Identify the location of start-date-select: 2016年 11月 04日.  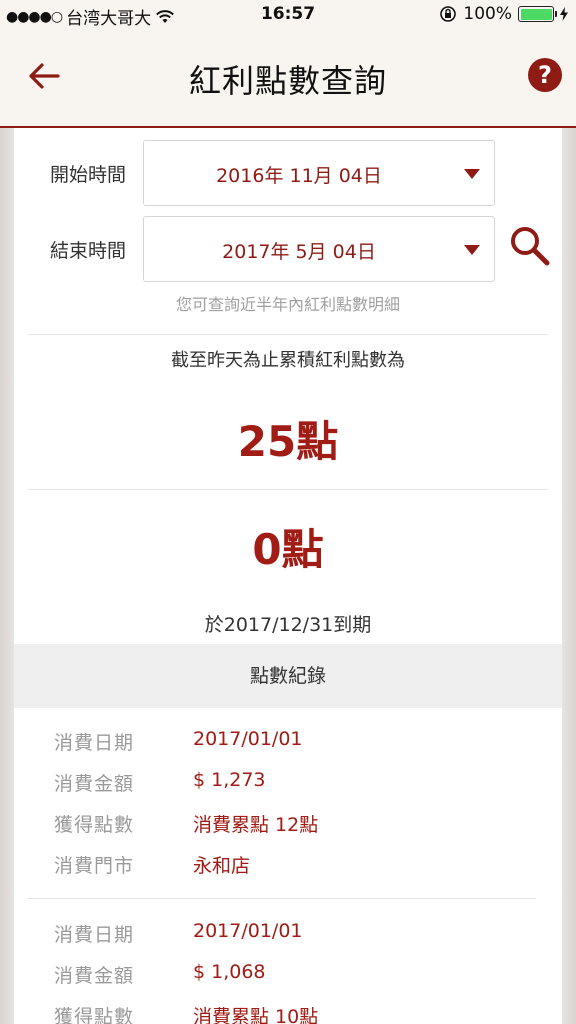
(319, 173).